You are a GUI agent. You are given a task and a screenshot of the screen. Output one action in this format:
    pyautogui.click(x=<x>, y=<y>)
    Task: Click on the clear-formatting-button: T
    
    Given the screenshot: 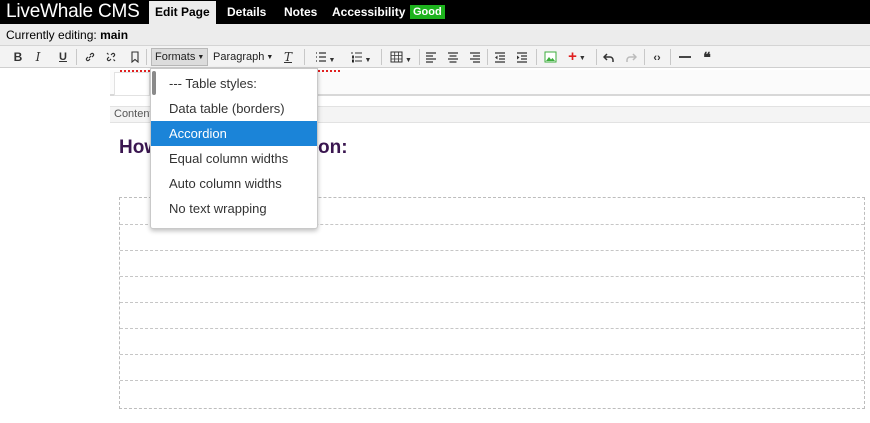 What is the action you would take?
    pyautogui.click(x=288, y=57)
    